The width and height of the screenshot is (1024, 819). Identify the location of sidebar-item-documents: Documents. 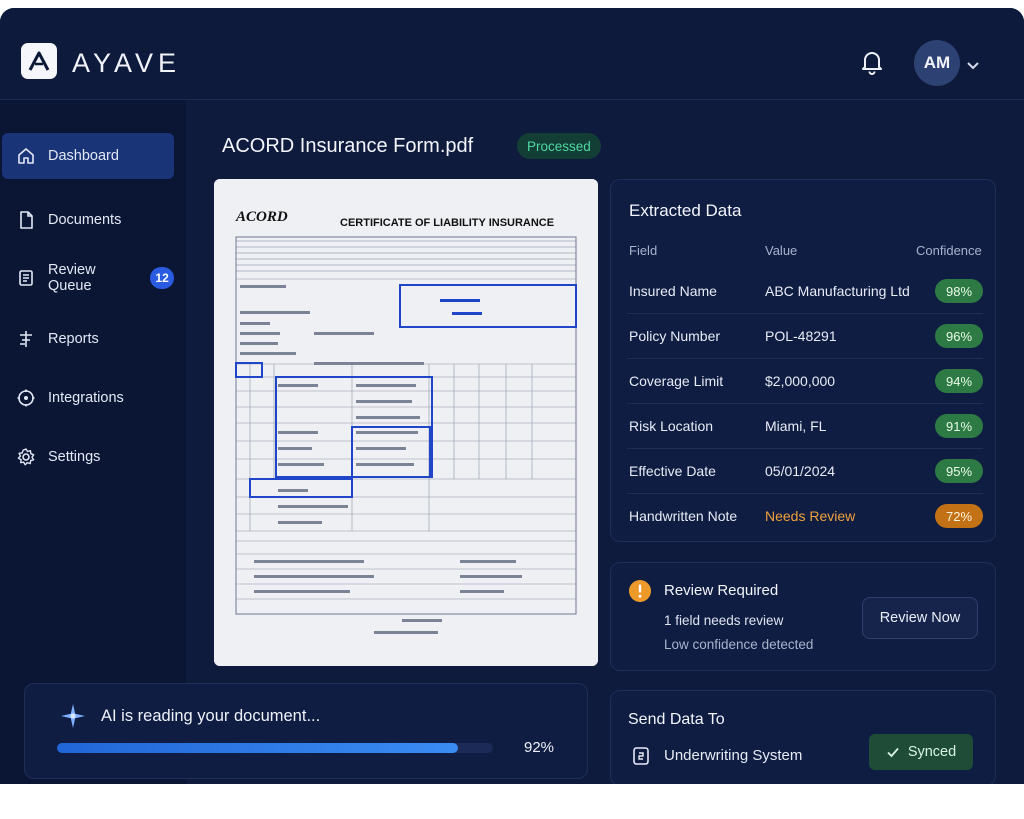
(88, 220).